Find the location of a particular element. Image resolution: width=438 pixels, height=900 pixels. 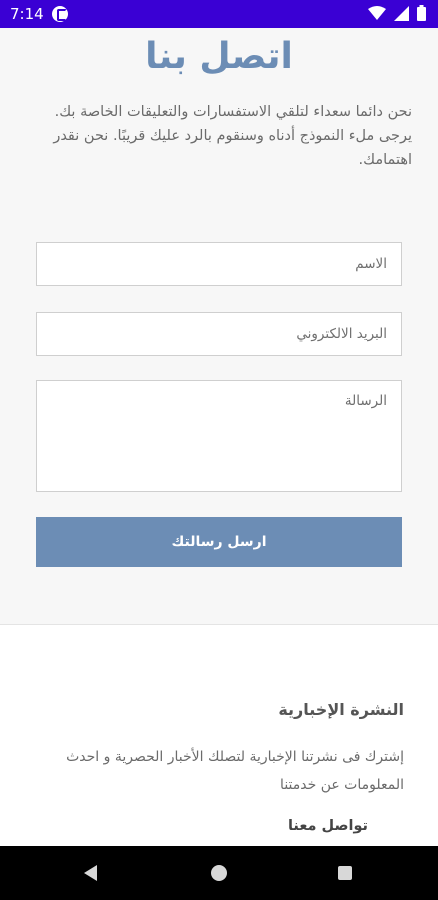

recents-icon is located at coordinates (345, 873).